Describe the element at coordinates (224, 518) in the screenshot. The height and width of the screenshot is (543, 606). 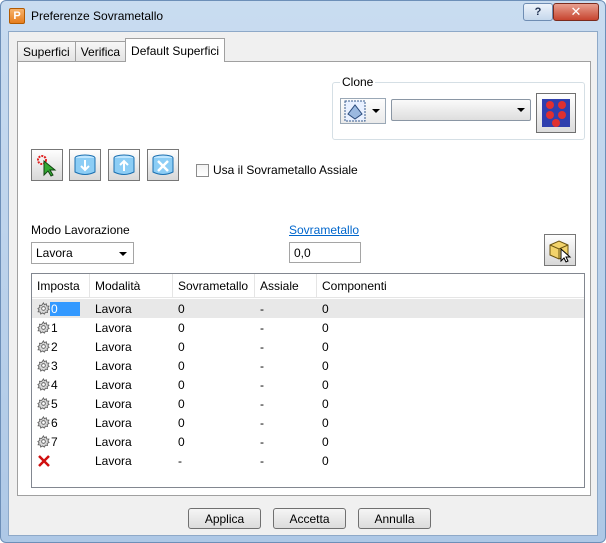
I see `apply-button: Applica` at that location.